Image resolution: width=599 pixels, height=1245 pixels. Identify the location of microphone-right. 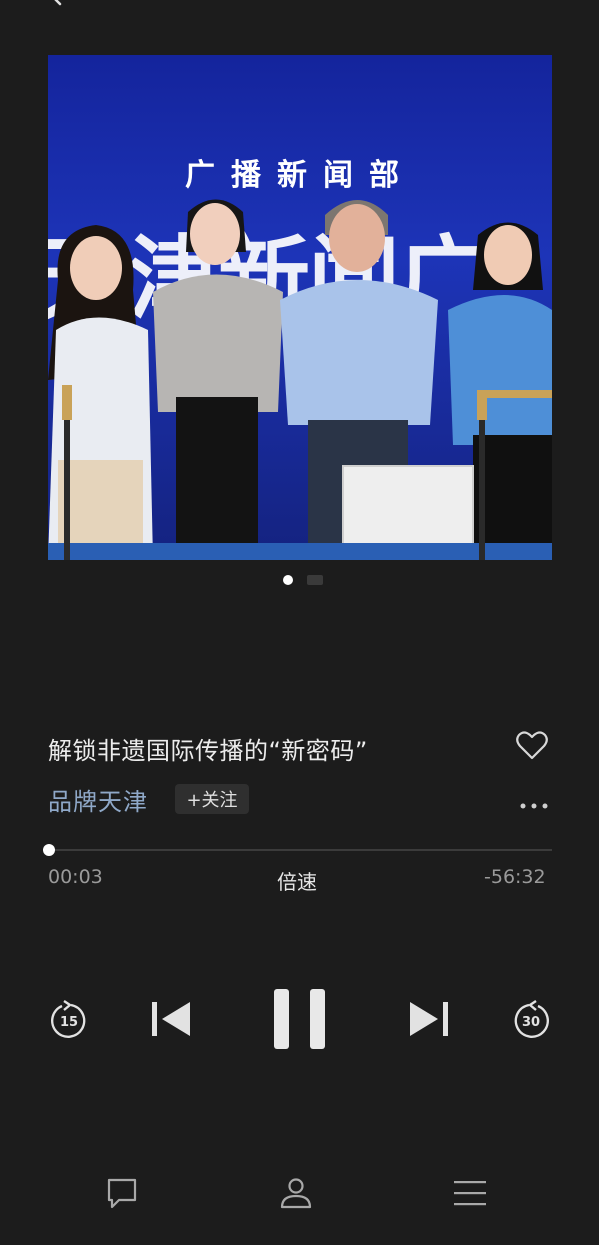
(512, 472).